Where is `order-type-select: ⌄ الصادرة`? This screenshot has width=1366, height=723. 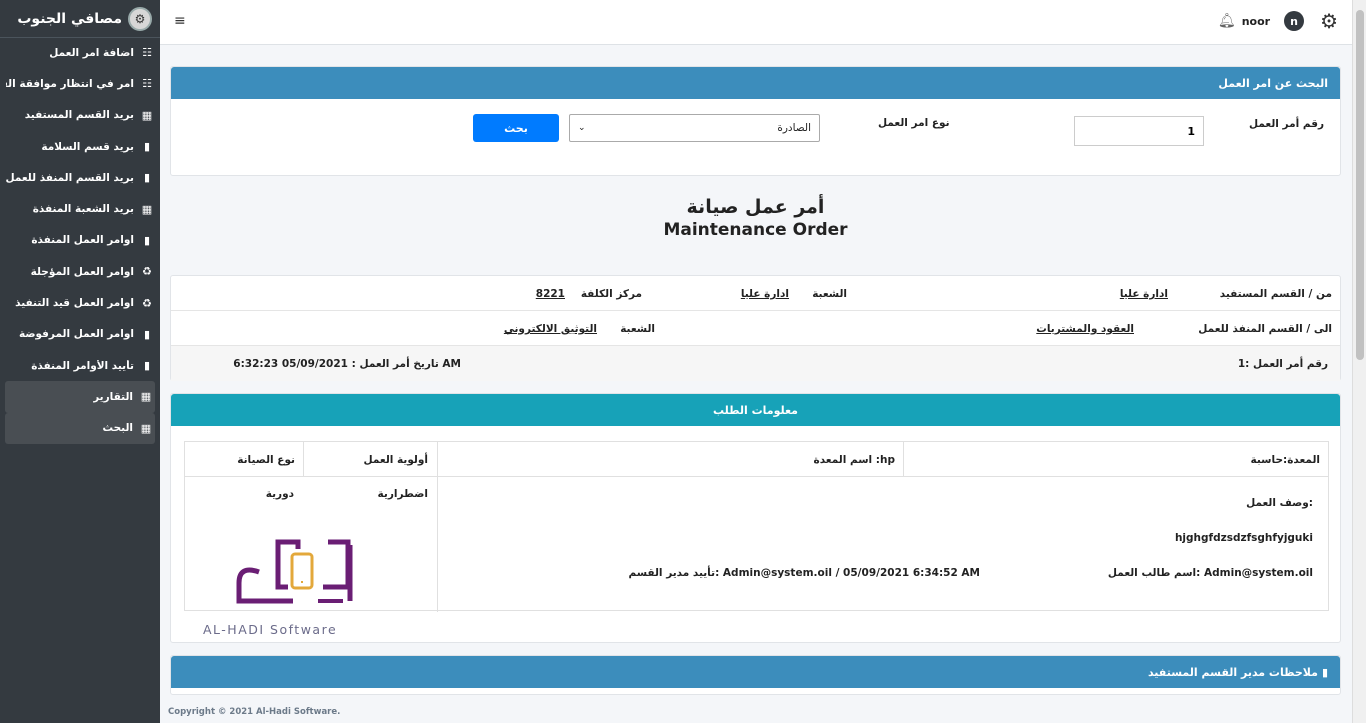
order-type-select: ⌄ الصادرة is located at coordinates (694, 128).